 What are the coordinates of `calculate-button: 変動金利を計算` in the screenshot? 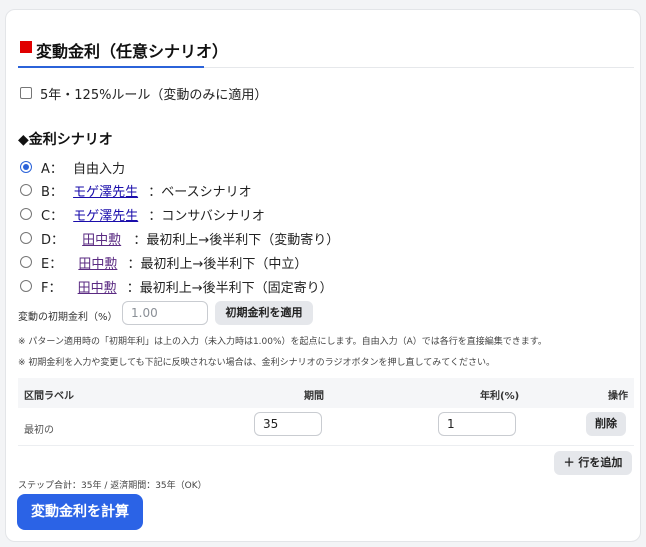 It's located at (80, 512).